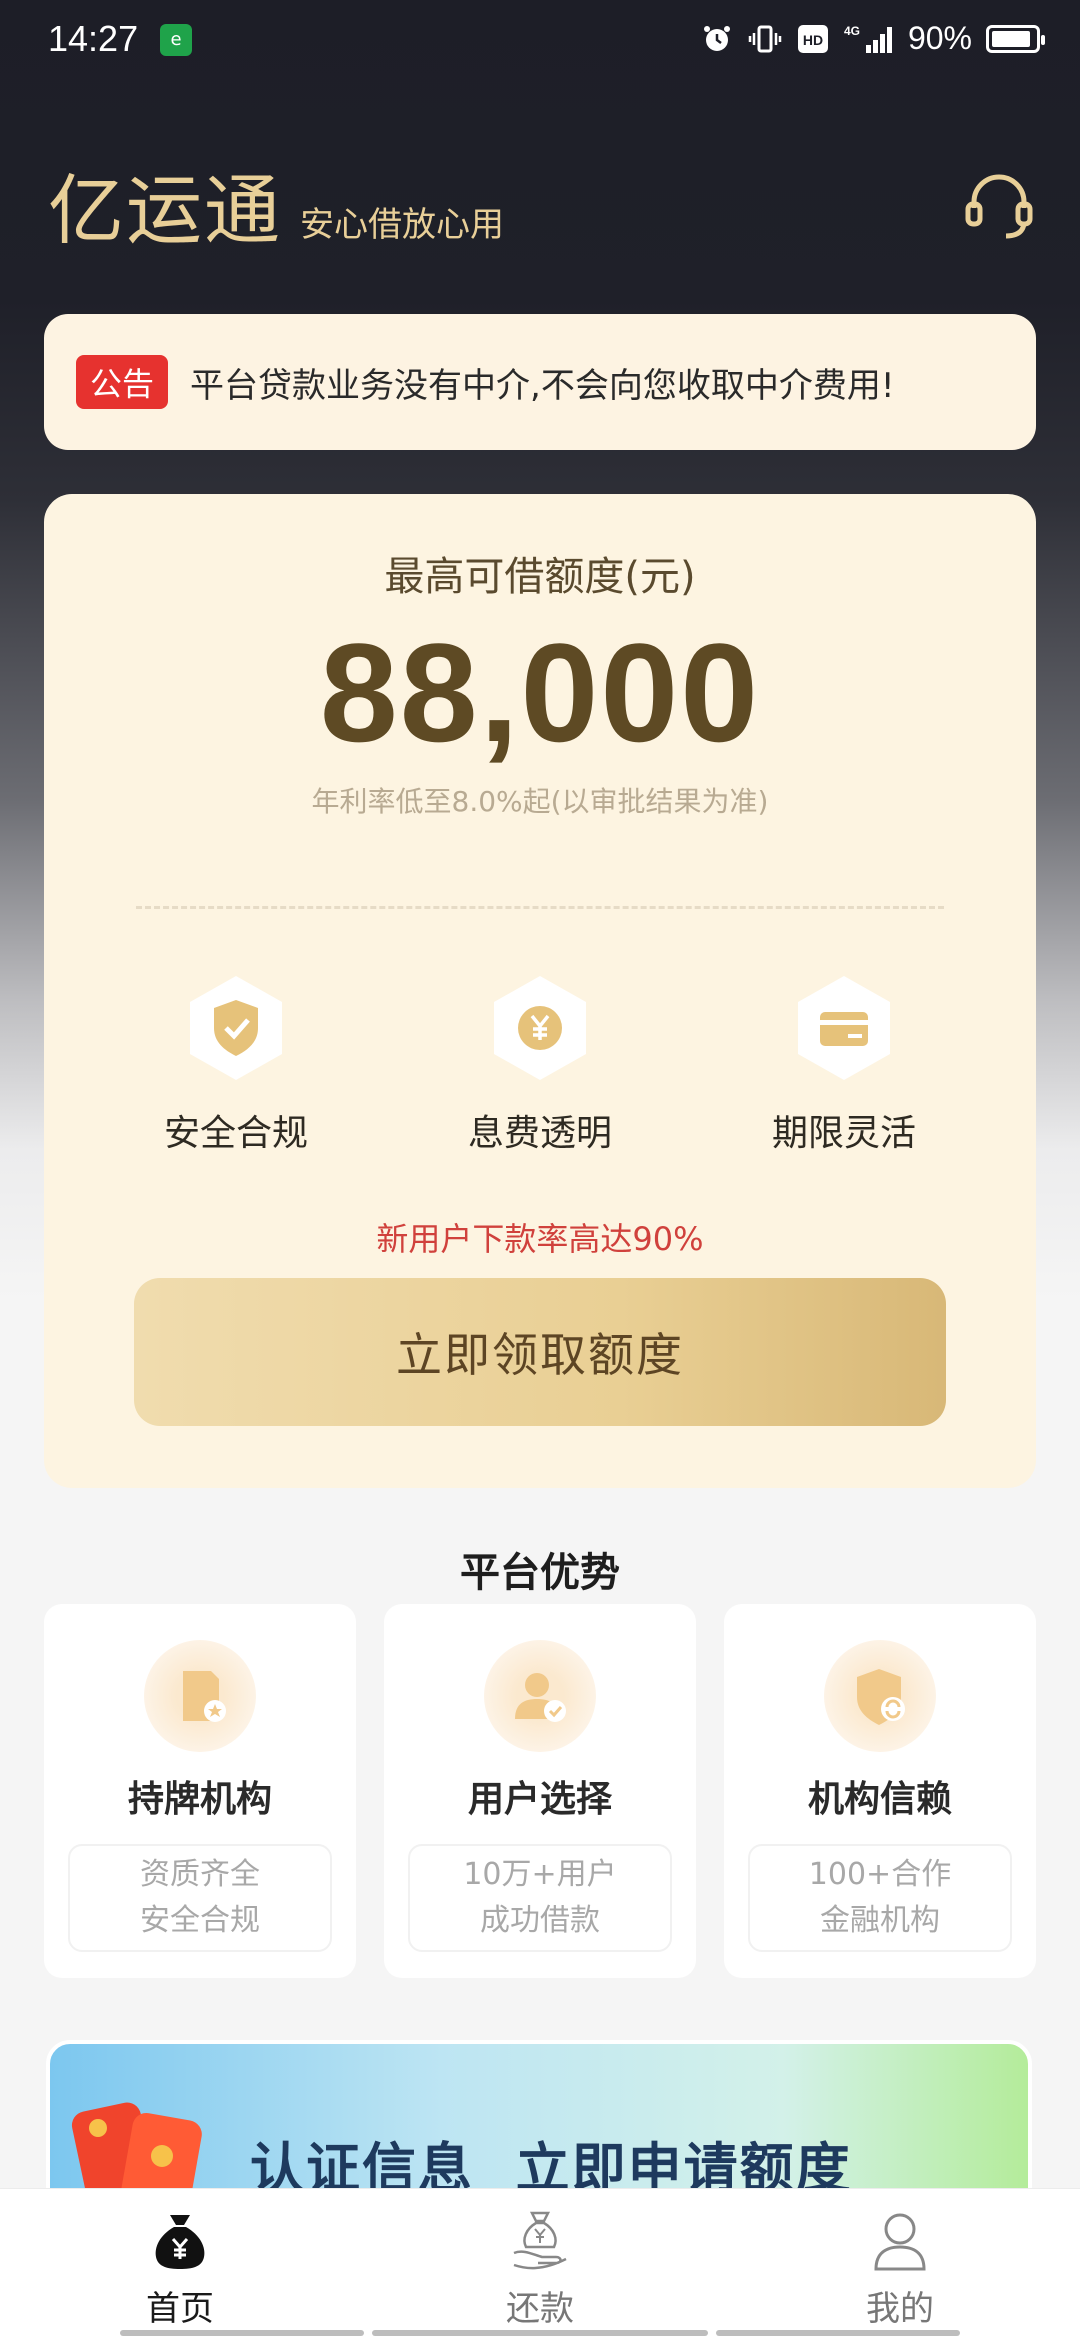  I want to click on feature-item-safe: 安全合规, so click(236, 1065).